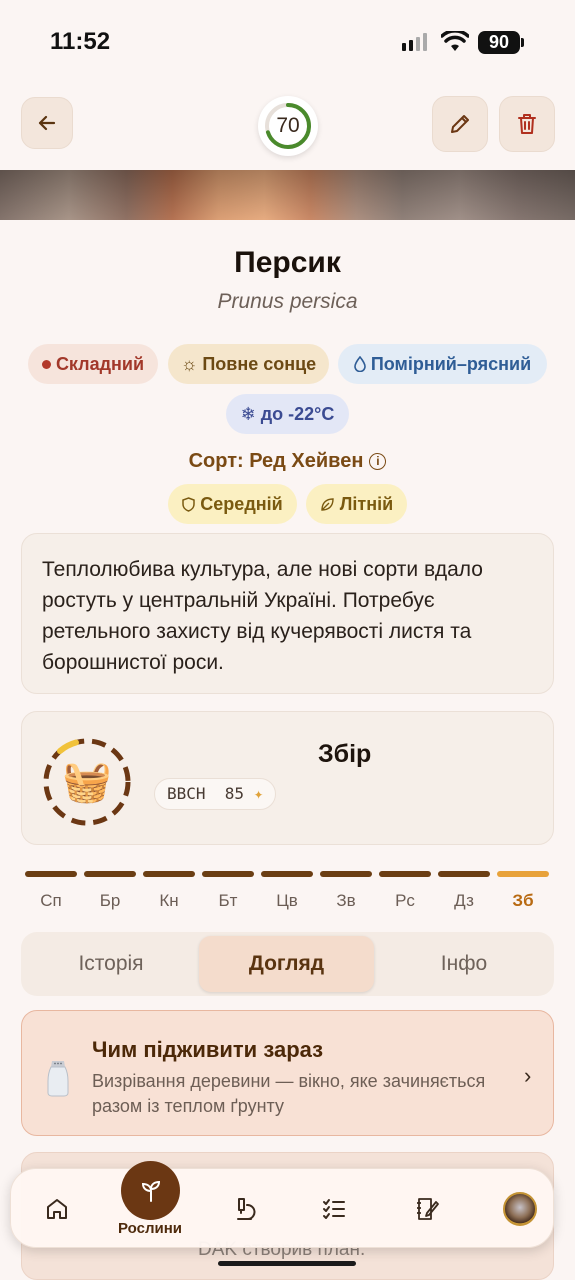  What do you see at coordinates (259, 363) in the screenshot?
I see `sun-label: Повне сонце` at bounding box center [259, 363].